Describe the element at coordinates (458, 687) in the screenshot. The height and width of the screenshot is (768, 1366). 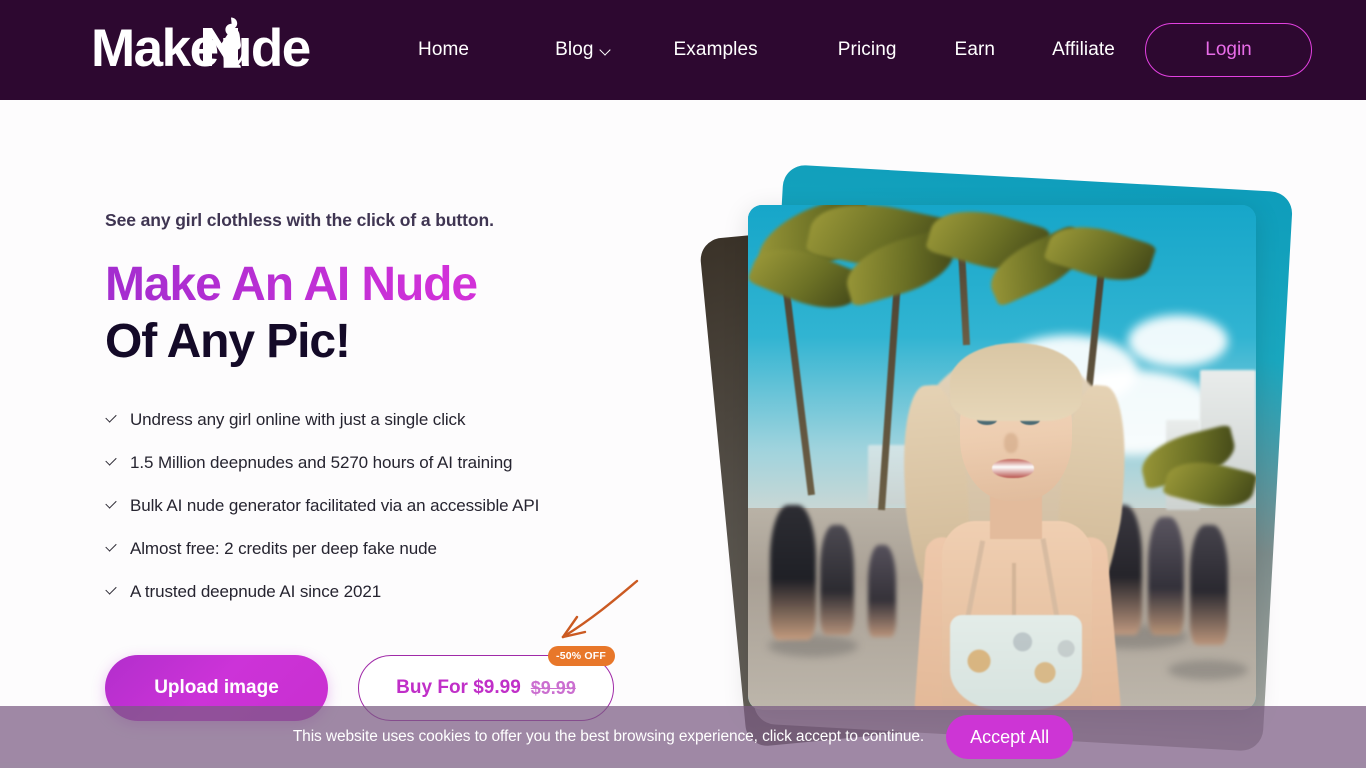
I see `buy-price-label: Buy For $9.99` at that location.